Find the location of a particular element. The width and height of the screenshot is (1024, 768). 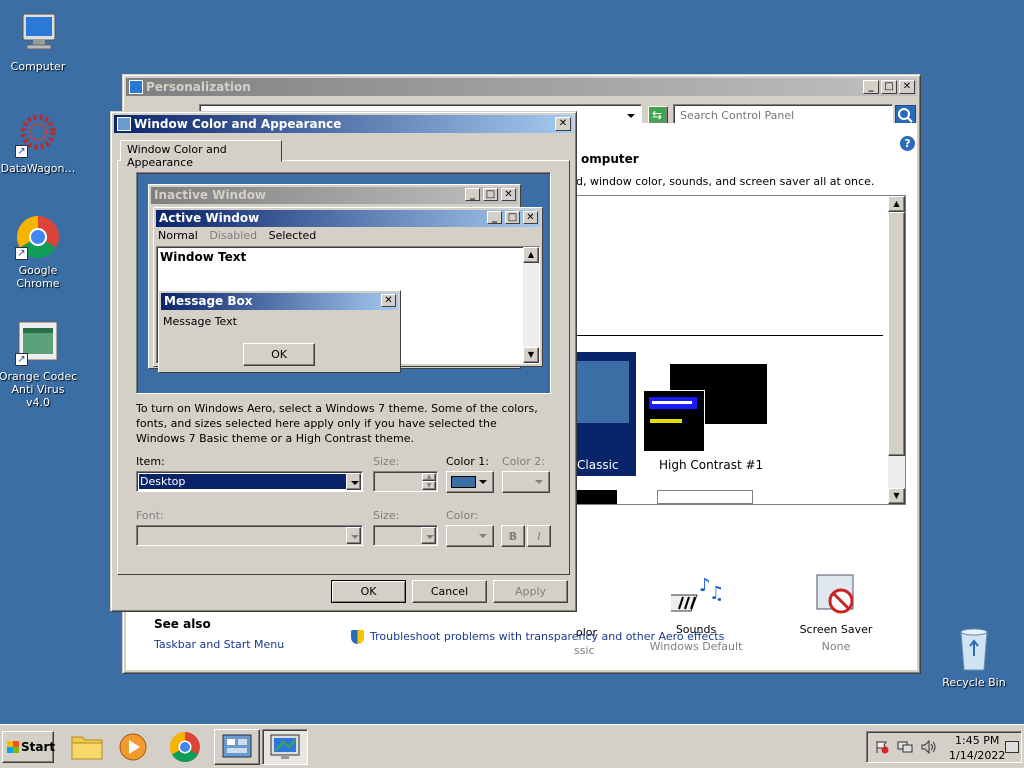

item-size-stepper: ▲ ▼ is located at coordinates (405, 481).